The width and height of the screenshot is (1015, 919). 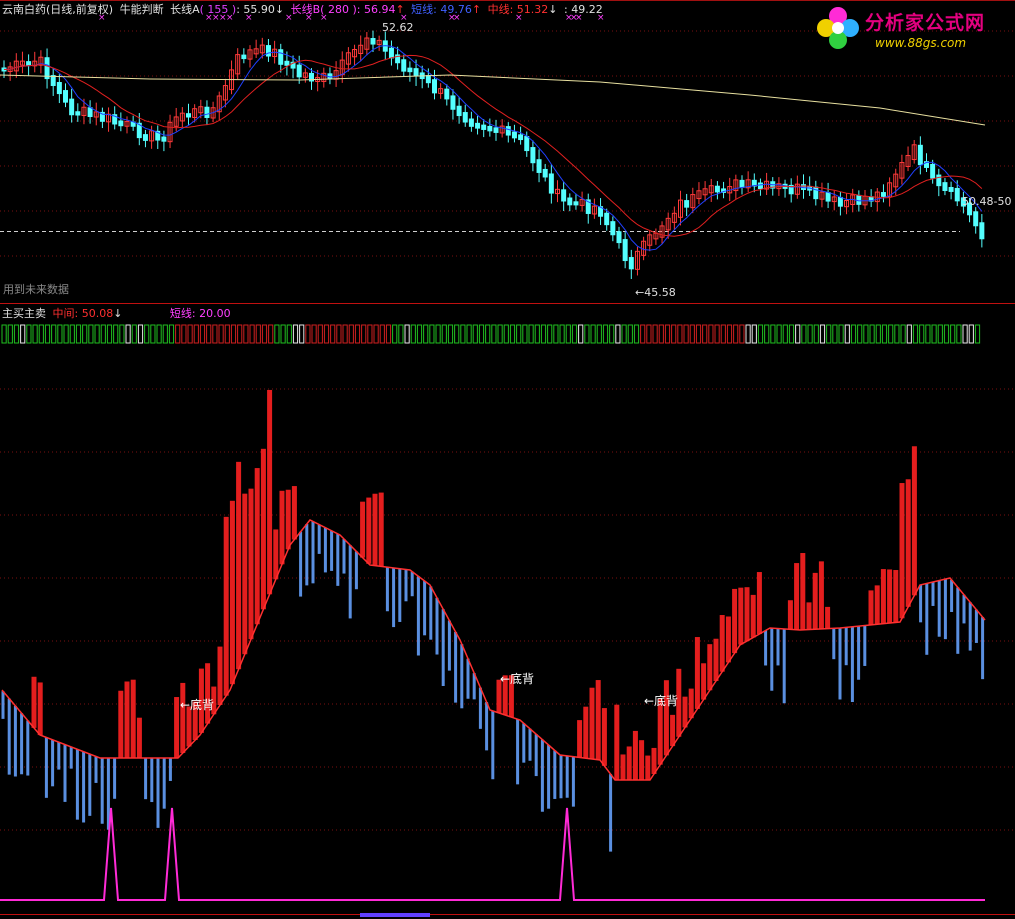 I want to click on mid-value: : 51.32, so click(x=529, y=9).